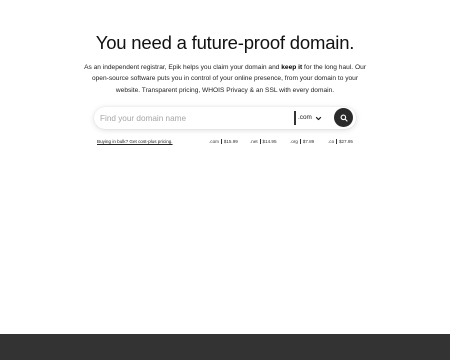 The width and height of the screenshot is (450, 360). What do you see at coordinates (305, 117) in the screenshot?
I see `tld-selected-value: .com` at bounding box center [305, 117].